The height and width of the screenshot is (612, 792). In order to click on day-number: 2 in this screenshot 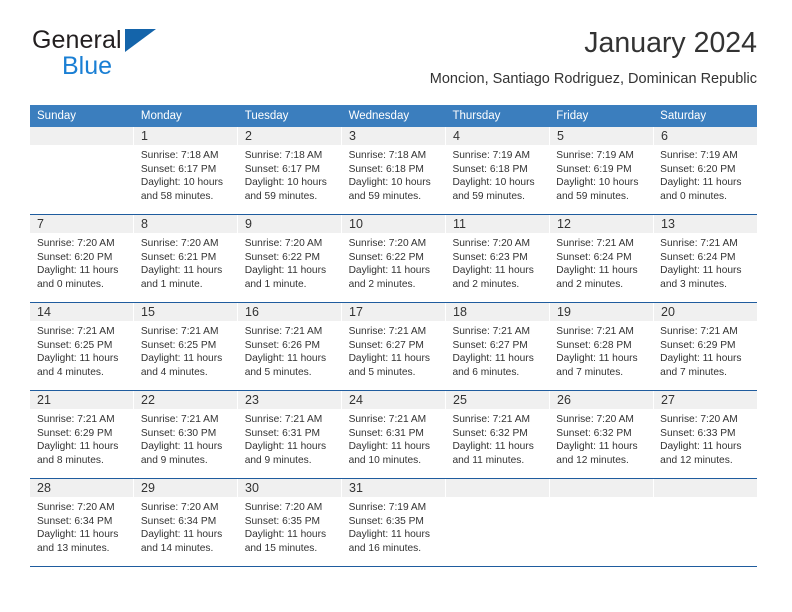, I will do `click(290, 136)`.